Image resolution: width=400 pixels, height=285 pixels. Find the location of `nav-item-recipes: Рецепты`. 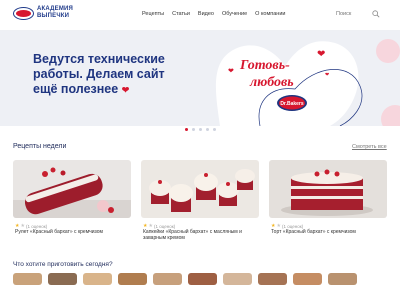

nav-item-recipes: Рецепты is located at coordinates (153, 14).